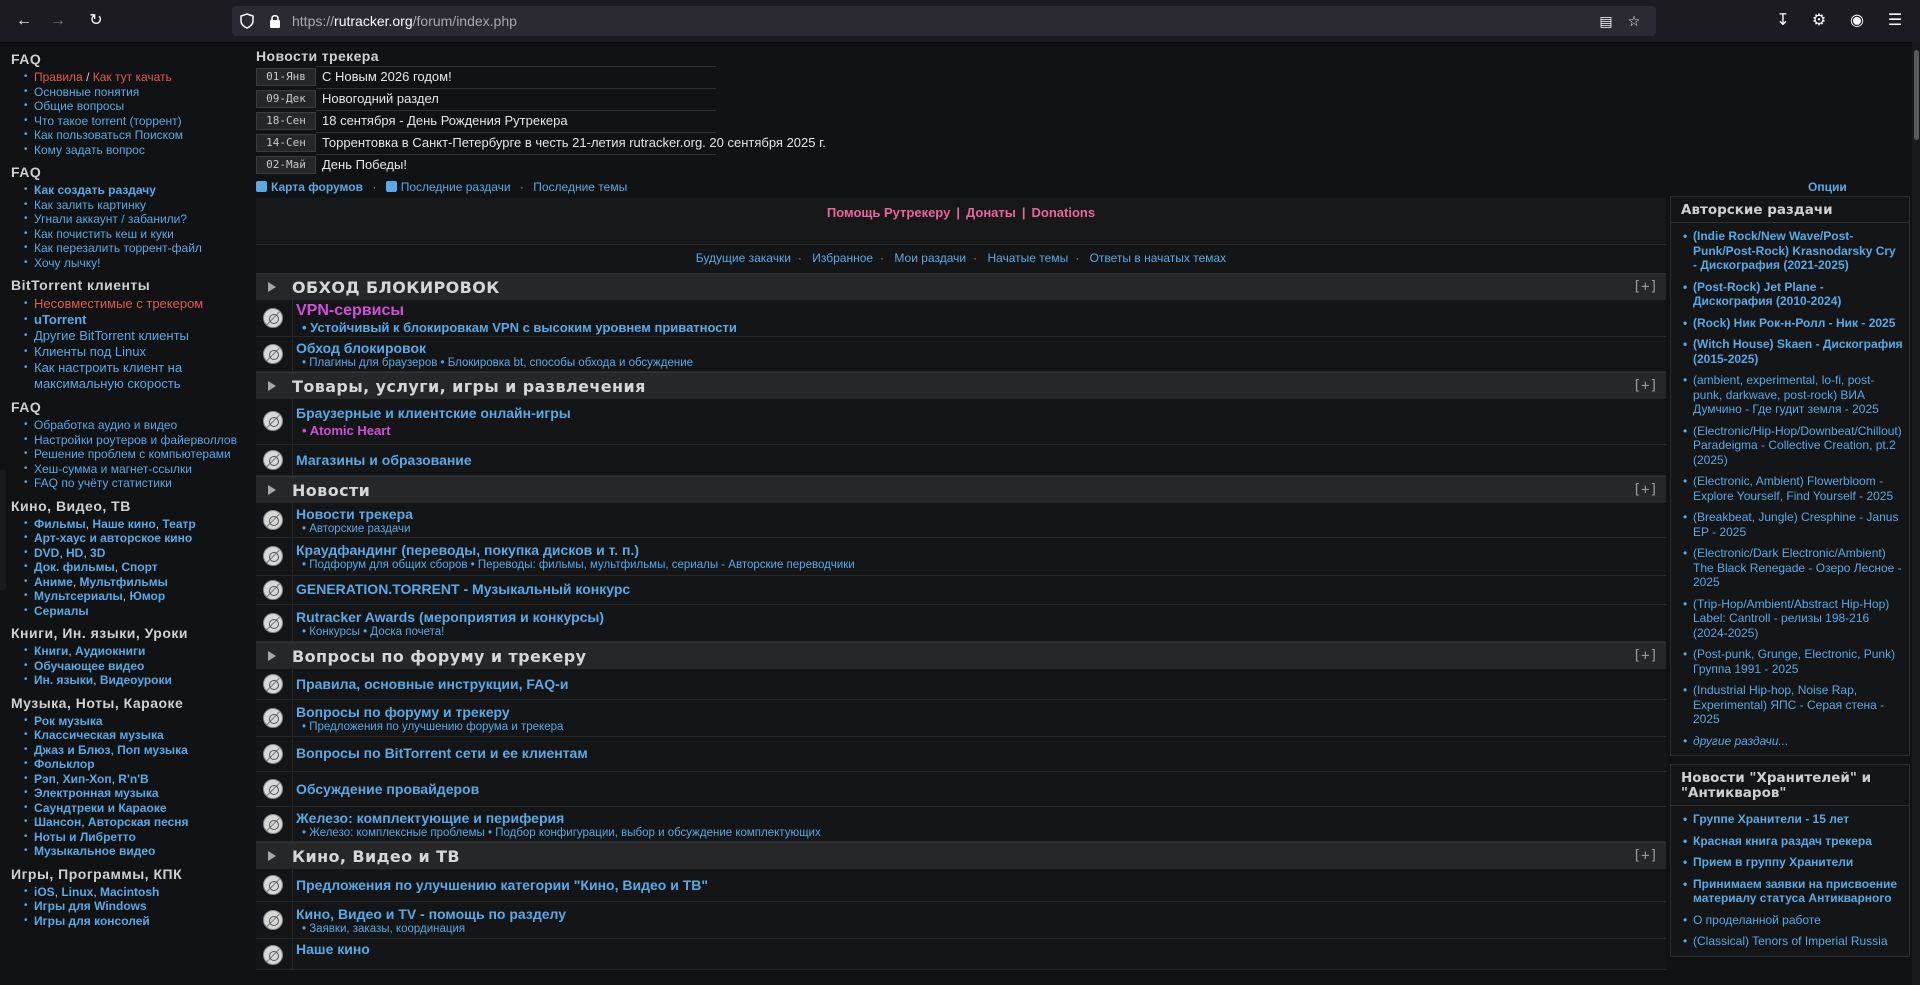 Image resolution: width=1920 pixels, height=985 pixels. What do you see at coordinates (383, 929) in the screenshot?
I see `subforum-link: • Заявки, заказы, координация` at bounding box center [383, 929].